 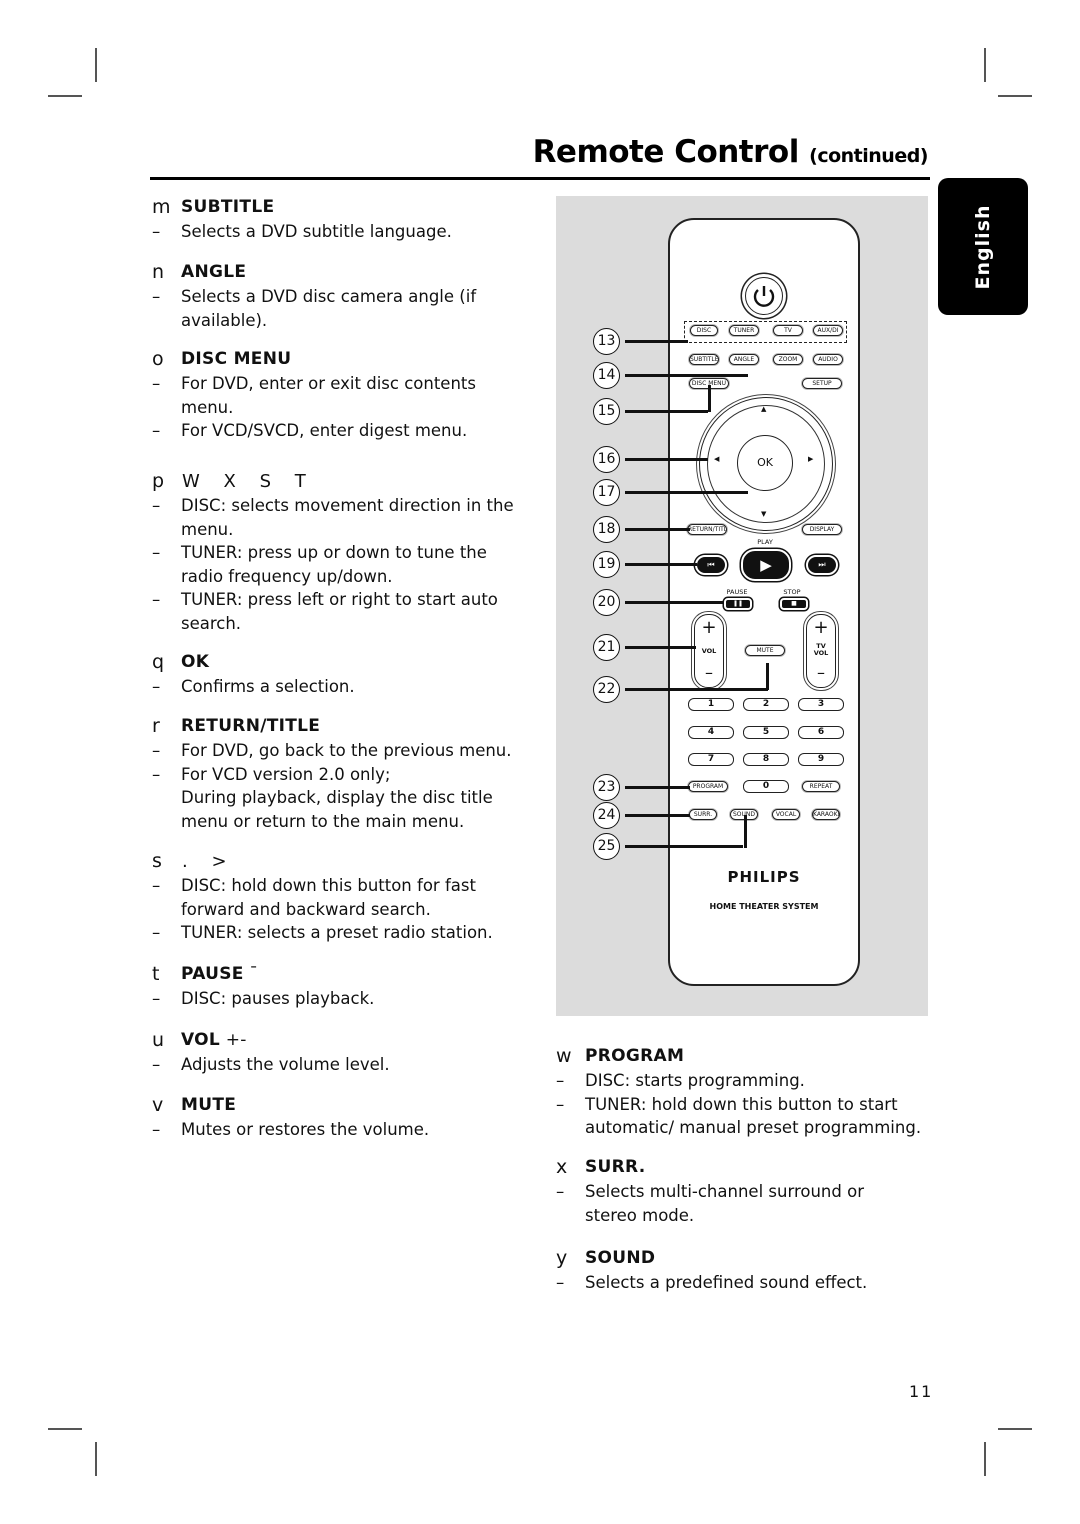 I want to click on section-mute: v MUTE – Mutes or restores the volume., so click(x=342, y=1118).